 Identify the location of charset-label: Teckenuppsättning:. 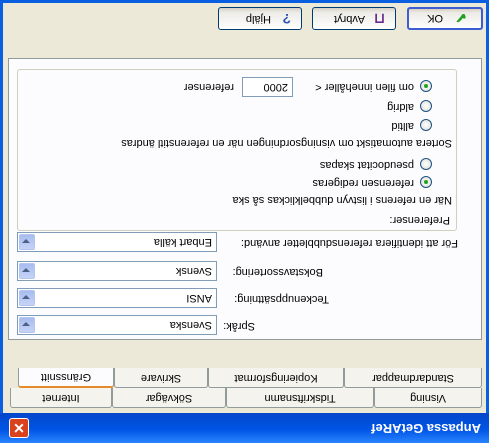
(281, 299).